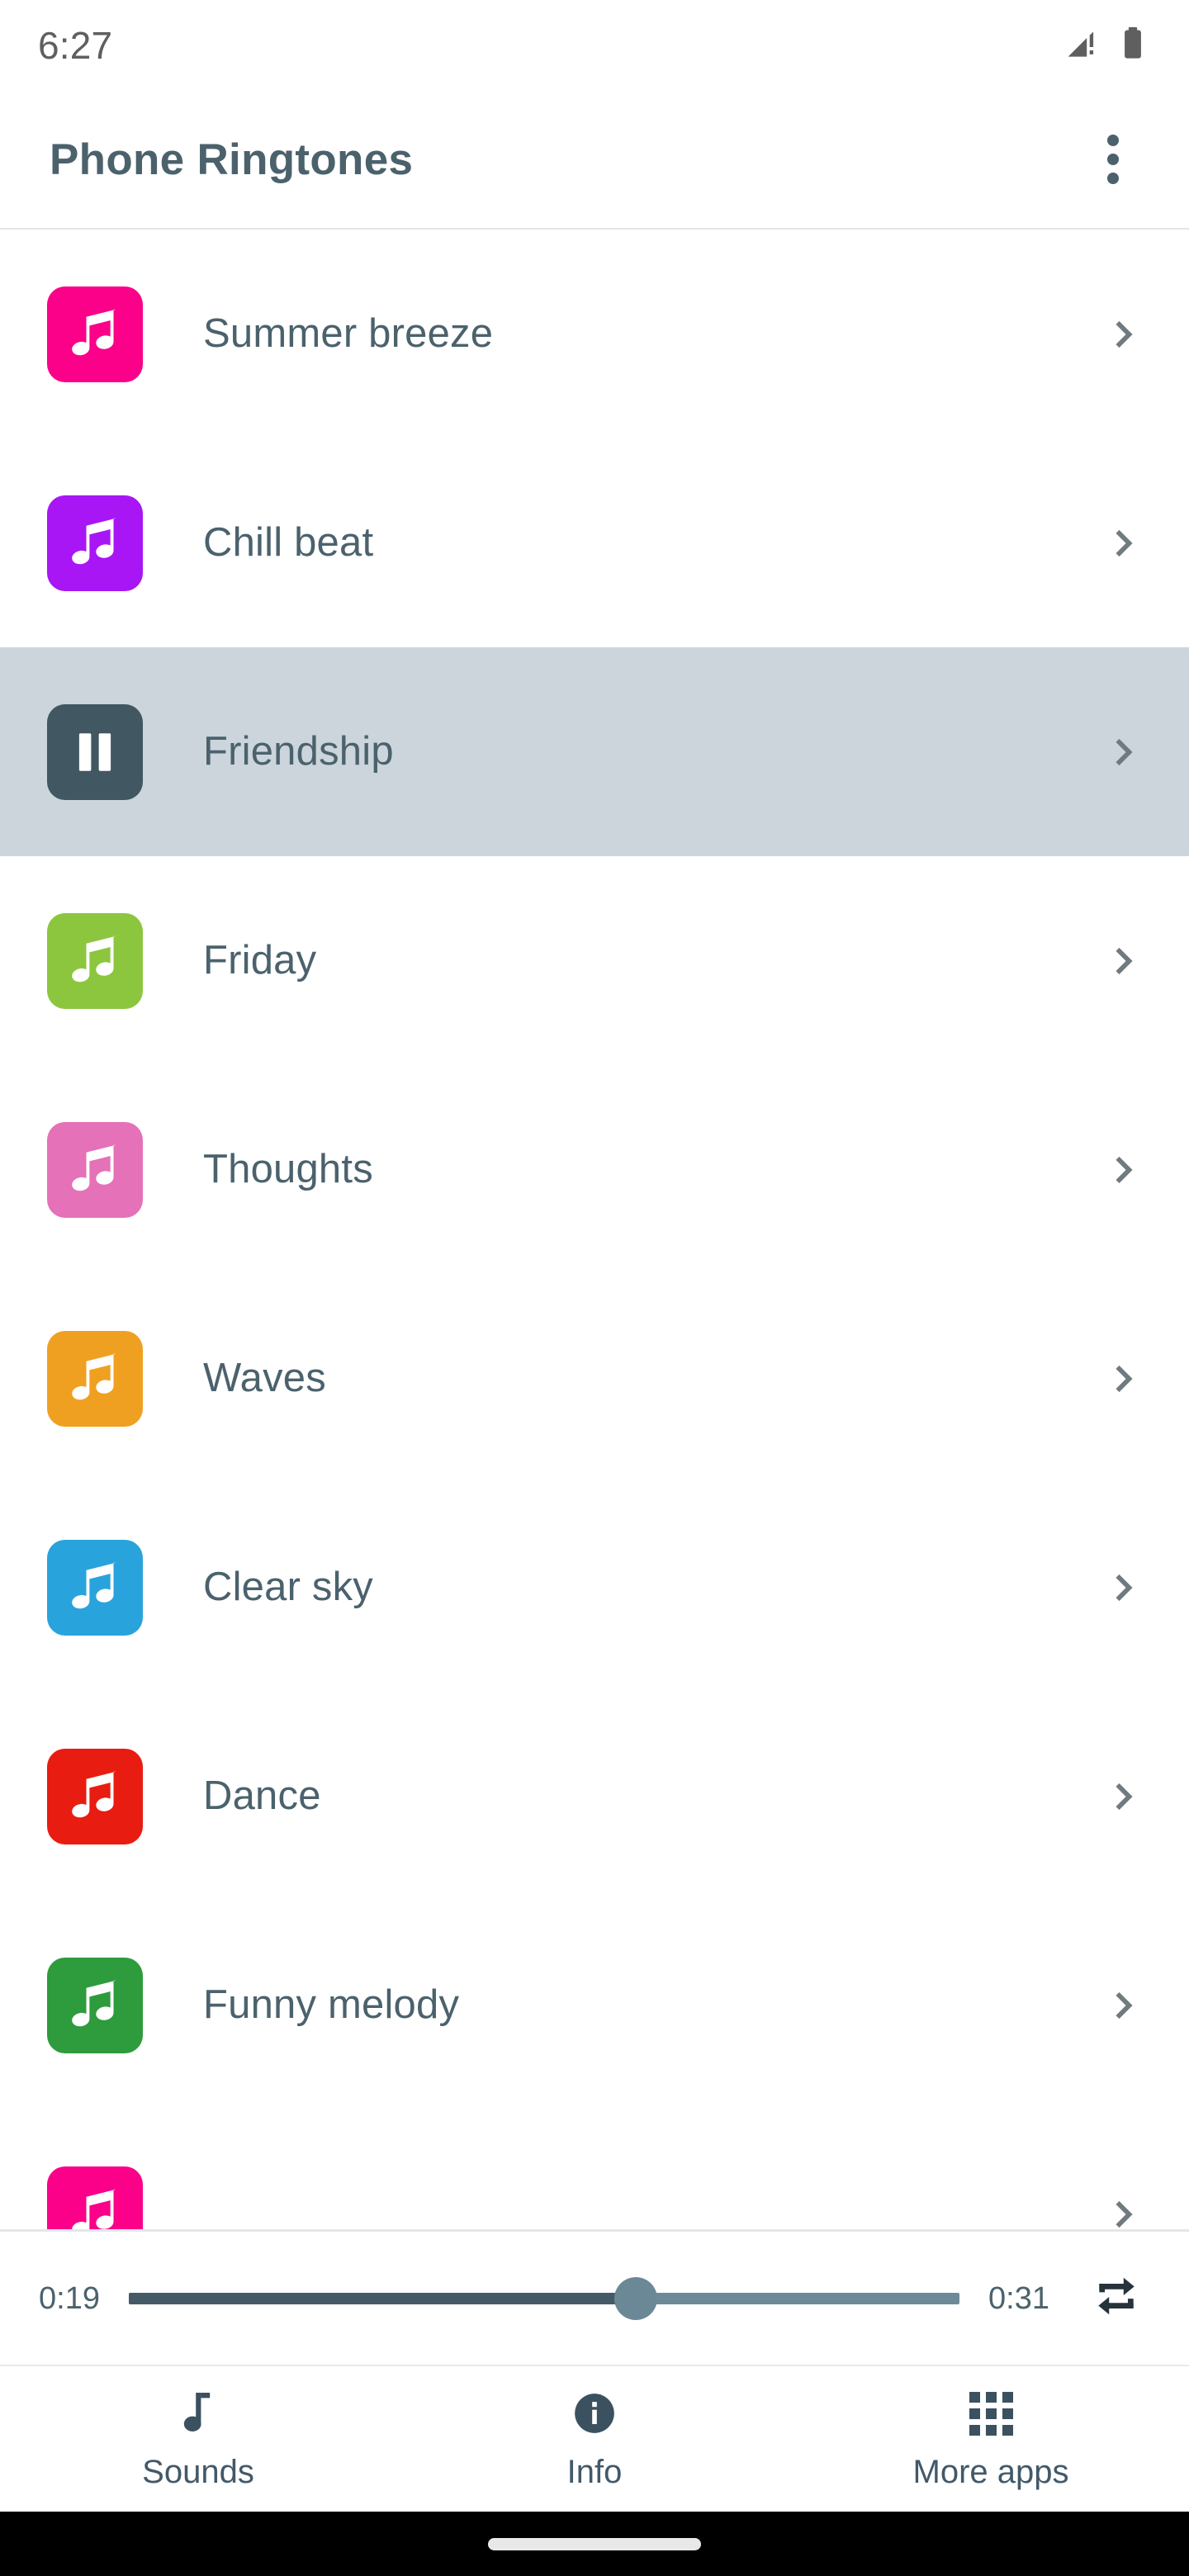 This screenshot has width=1189, height=2576. I want to click on system-gesture-bar, so click(594, 2544).